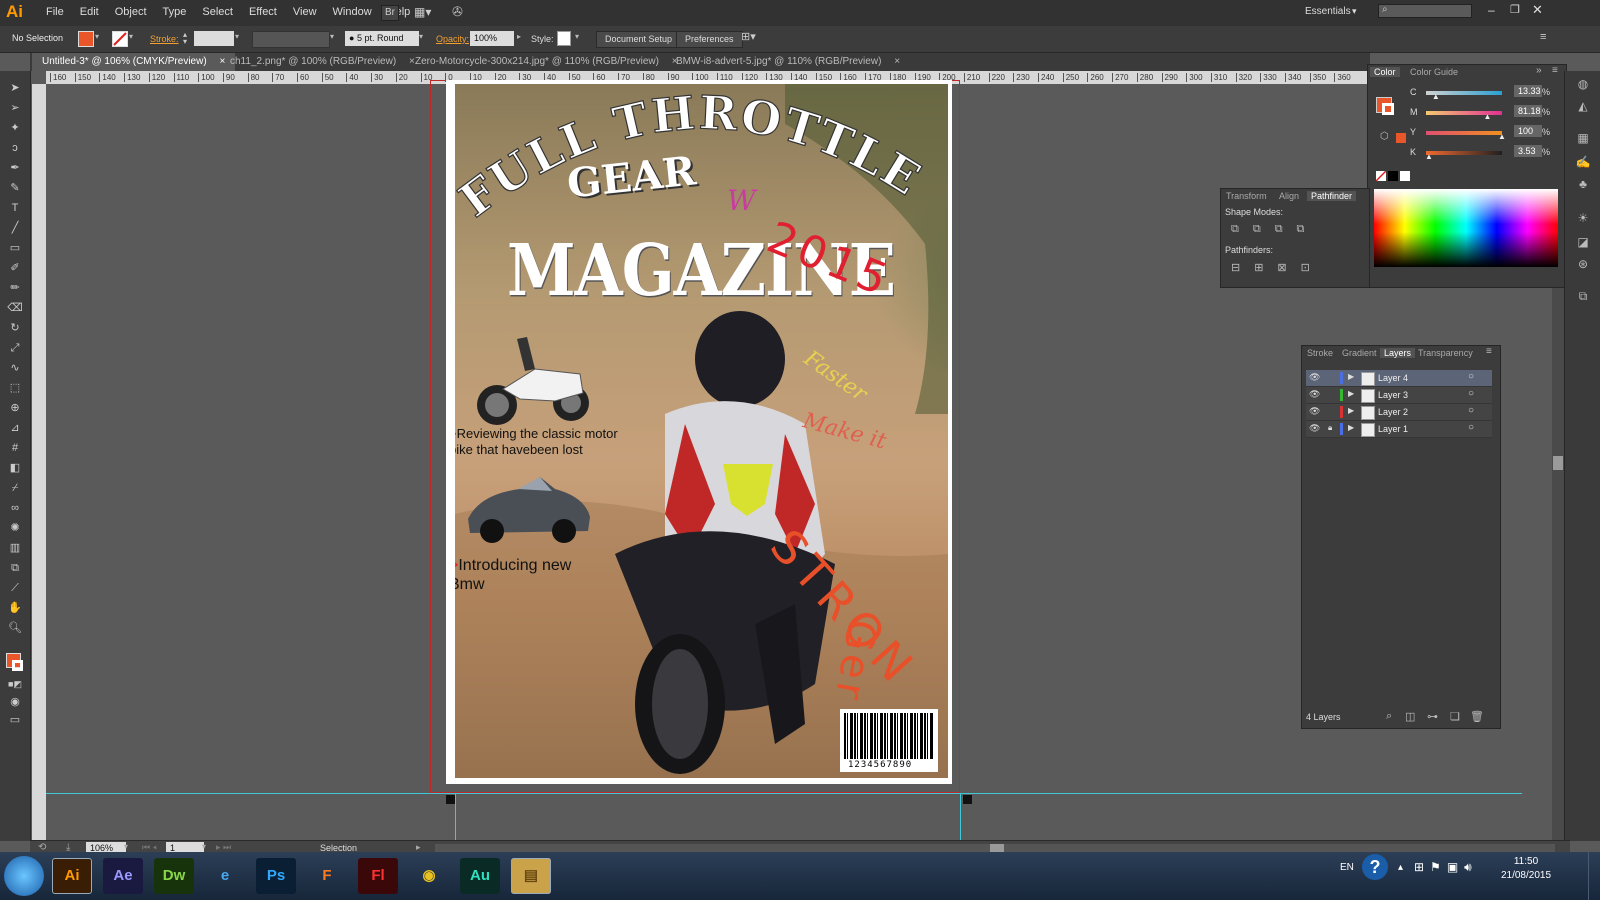  What do you see at coordinates (1425, 11) in the screenshot?
I see `search-input` at bounding box center [1425, 11].